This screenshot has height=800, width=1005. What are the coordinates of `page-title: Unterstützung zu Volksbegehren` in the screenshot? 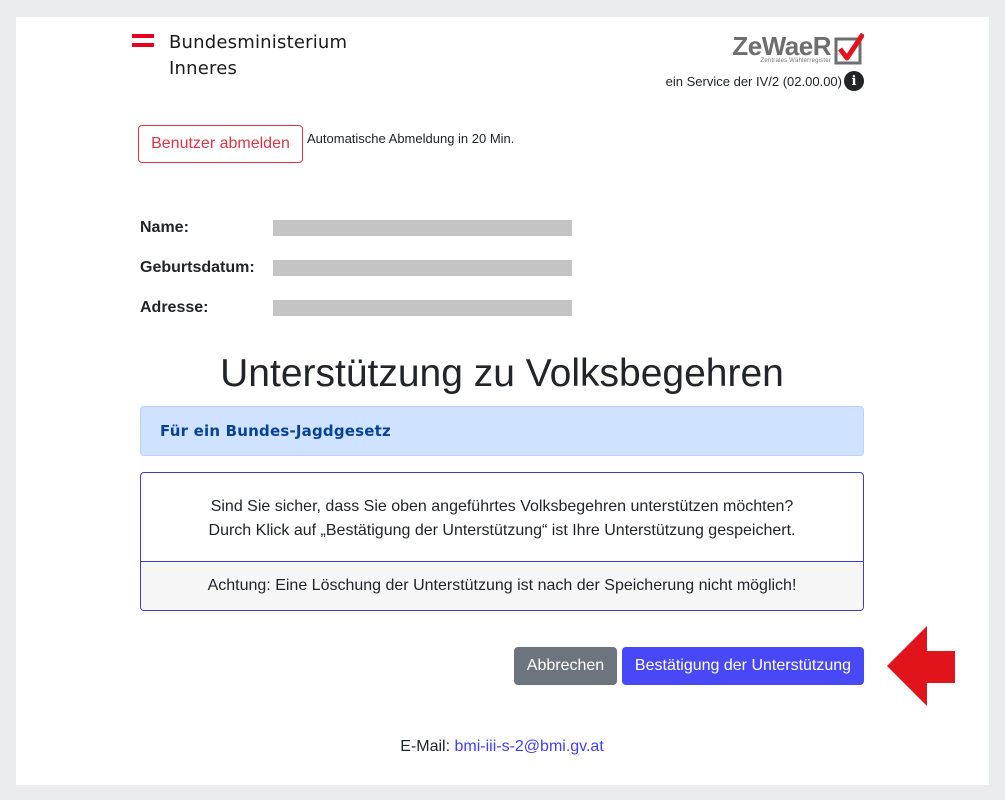 It's located at (502, 373).